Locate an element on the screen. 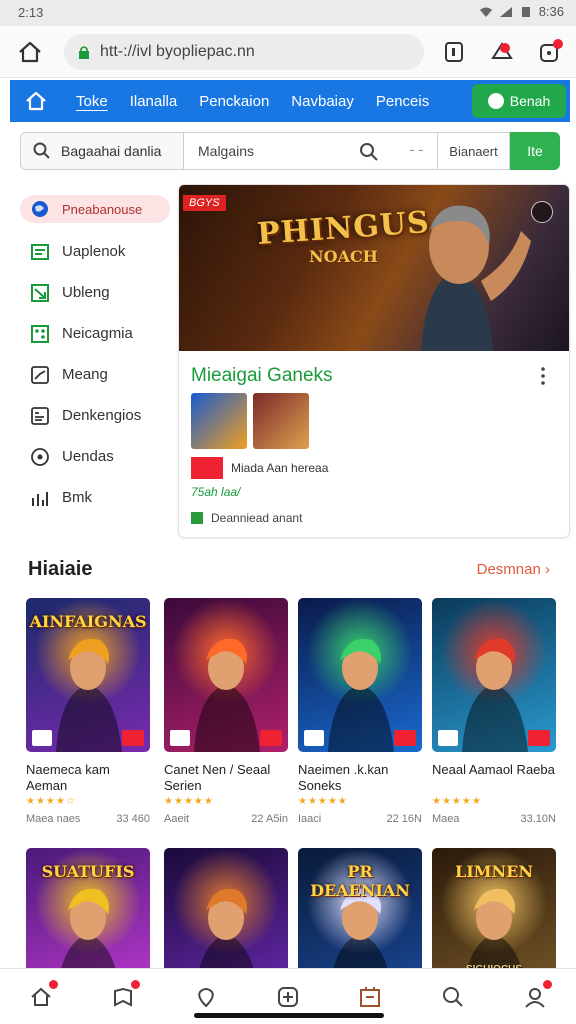  game-card: Neaal Aamaol Raeba ★★★★★ Maea 33.10N is located at coordinates (494, 711).